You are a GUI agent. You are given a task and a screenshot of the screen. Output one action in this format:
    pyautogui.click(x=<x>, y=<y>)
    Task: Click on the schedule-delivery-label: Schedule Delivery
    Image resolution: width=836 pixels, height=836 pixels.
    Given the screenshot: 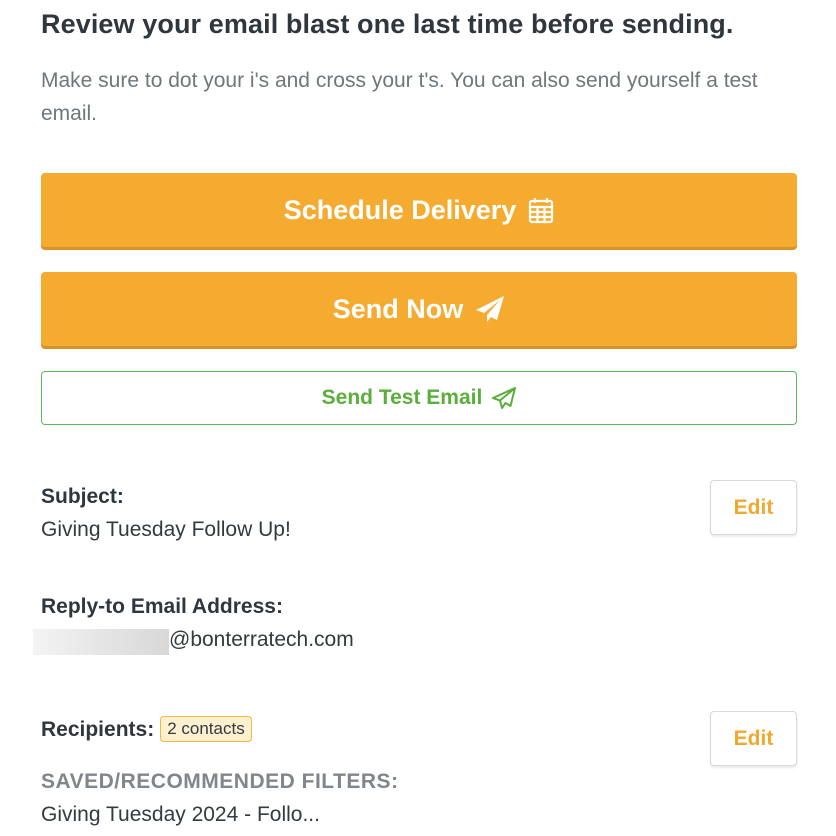 What is the action you would take?
    pyautogui.click(x=400, y=209)
    